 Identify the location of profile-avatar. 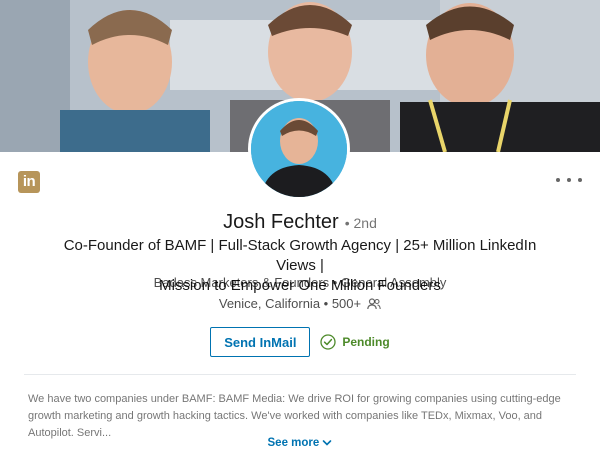
(299, 149).